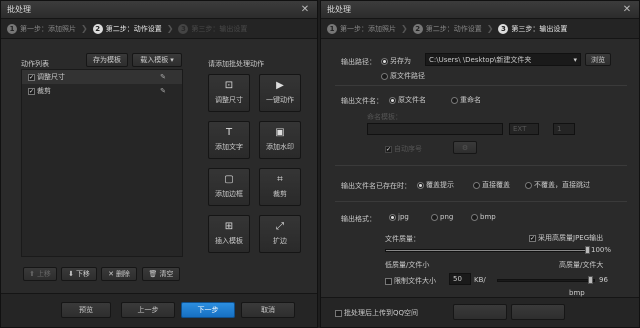 Image resolution: width=640 pixels, height=328 pixels. What do you see at coordinates (208, 310) in the screenshot?
I see `next-step-button: 下一步` at bounding box center [208, 310].